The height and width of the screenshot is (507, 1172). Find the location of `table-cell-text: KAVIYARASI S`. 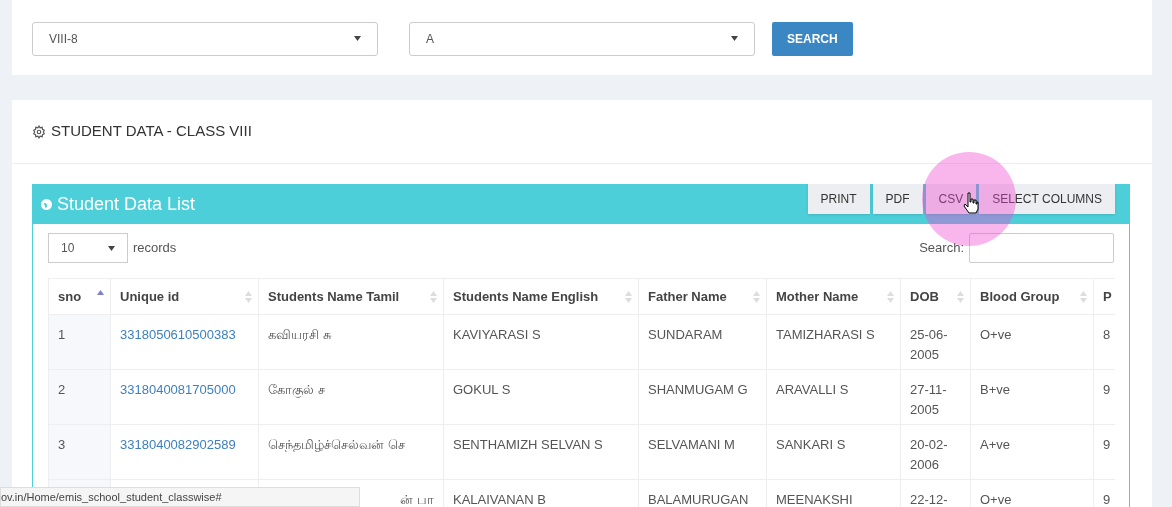

table-cell-text: KAVIYARASI S is located at coordinates (497, 335).